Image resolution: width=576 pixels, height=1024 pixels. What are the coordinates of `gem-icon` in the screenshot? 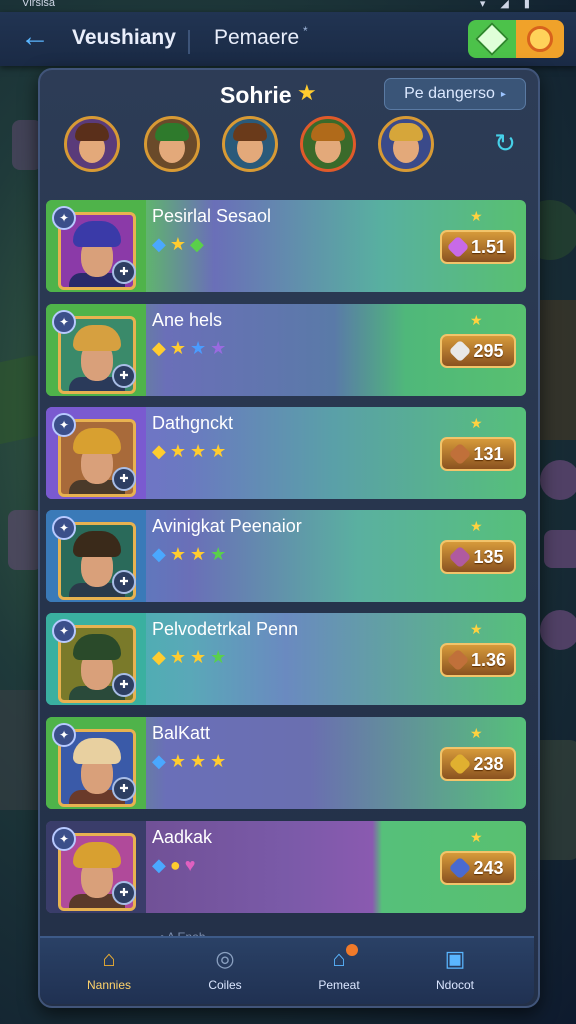 It's located at (492, 39).